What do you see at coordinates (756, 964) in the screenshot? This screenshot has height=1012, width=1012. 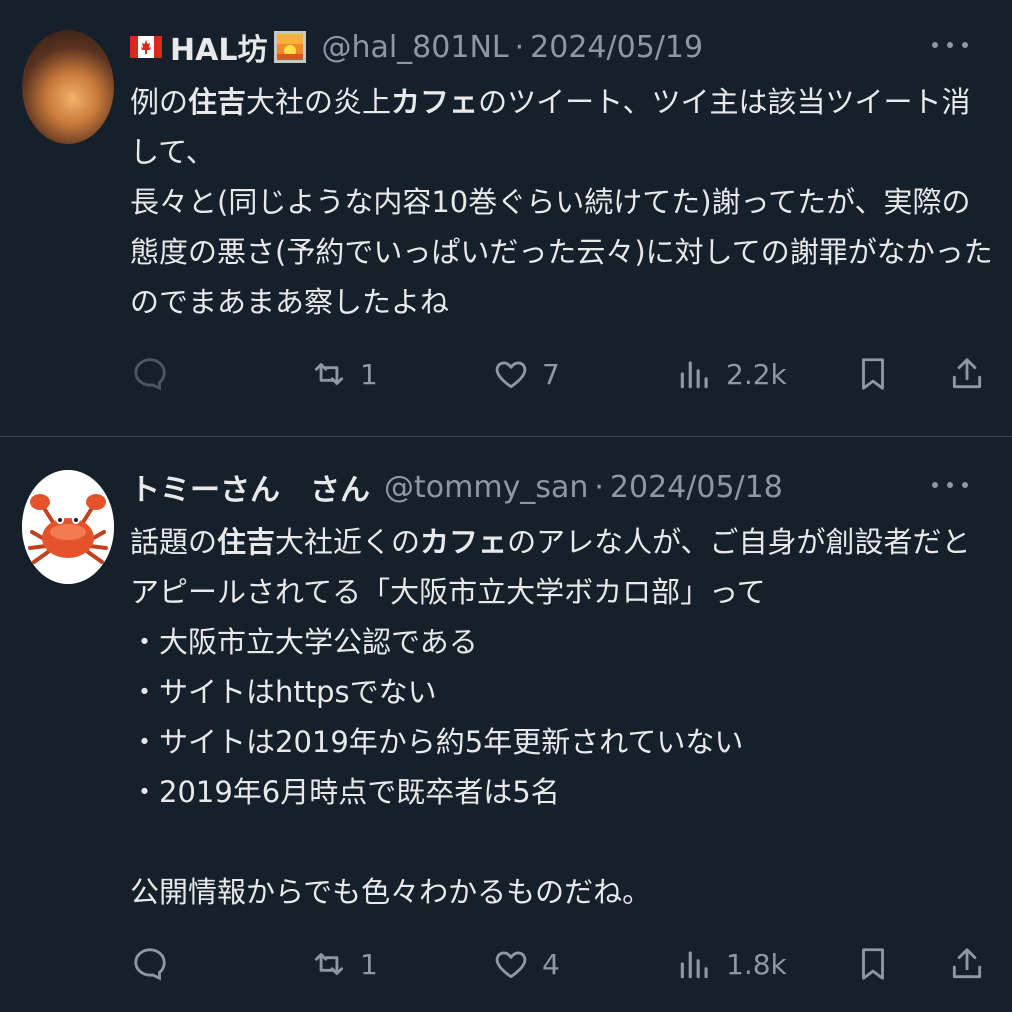 I see `view-count: 1.8k` at bounding box center [756, 964].